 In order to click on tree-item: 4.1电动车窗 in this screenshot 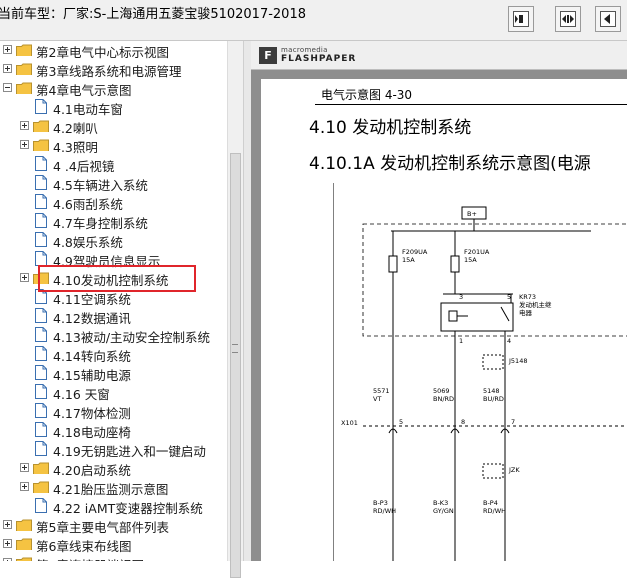, I will do `click(113, 107)`.